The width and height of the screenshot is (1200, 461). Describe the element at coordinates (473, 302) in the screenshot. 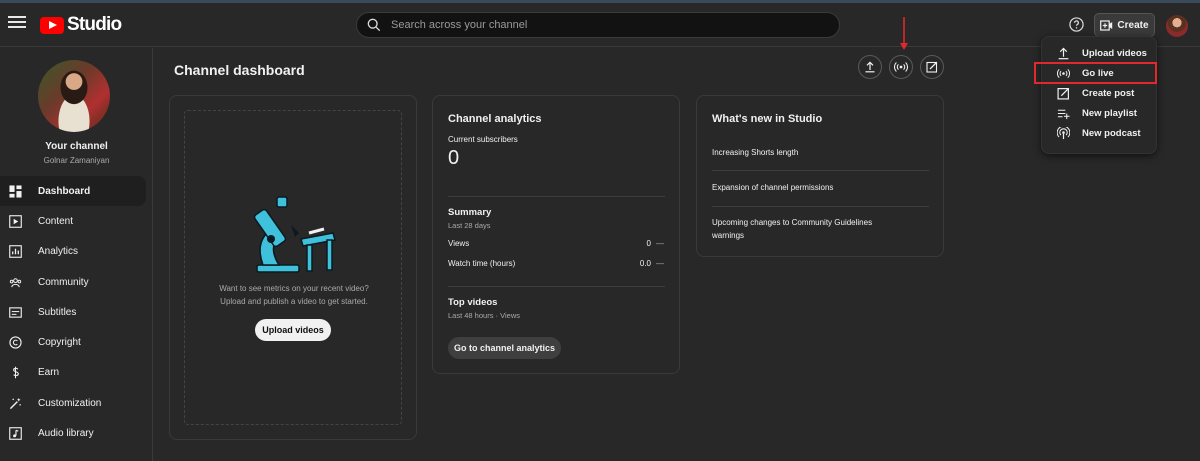

I see `top-videos-title: Top videos` at that location.